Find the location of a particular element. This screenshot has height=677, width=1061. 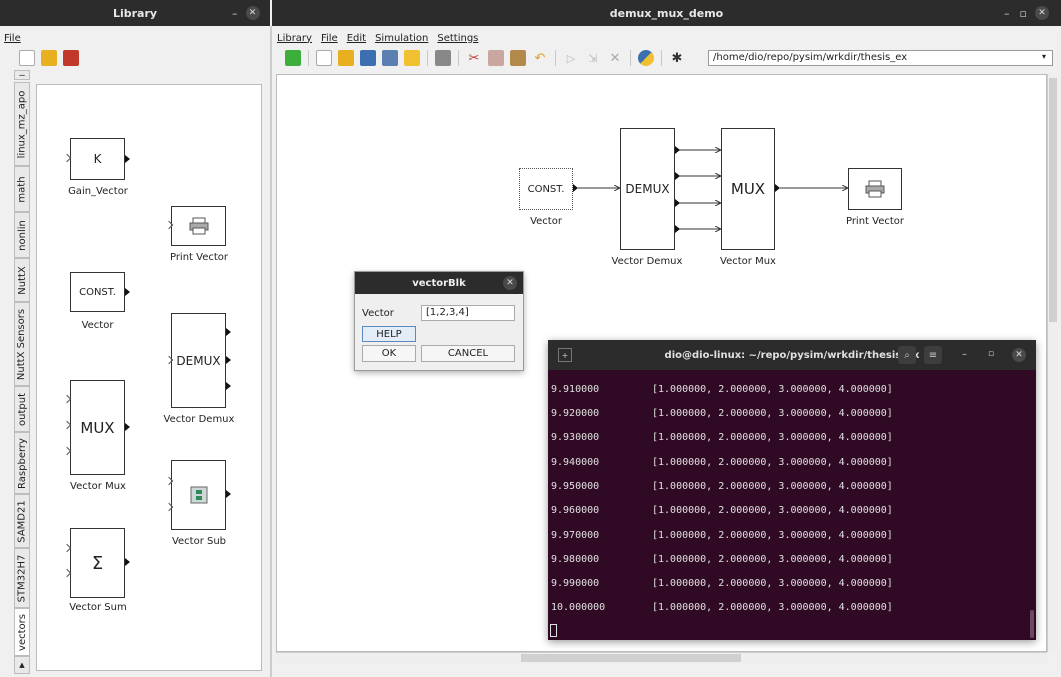

ok-button: OK is located at coordinates (389, 353).